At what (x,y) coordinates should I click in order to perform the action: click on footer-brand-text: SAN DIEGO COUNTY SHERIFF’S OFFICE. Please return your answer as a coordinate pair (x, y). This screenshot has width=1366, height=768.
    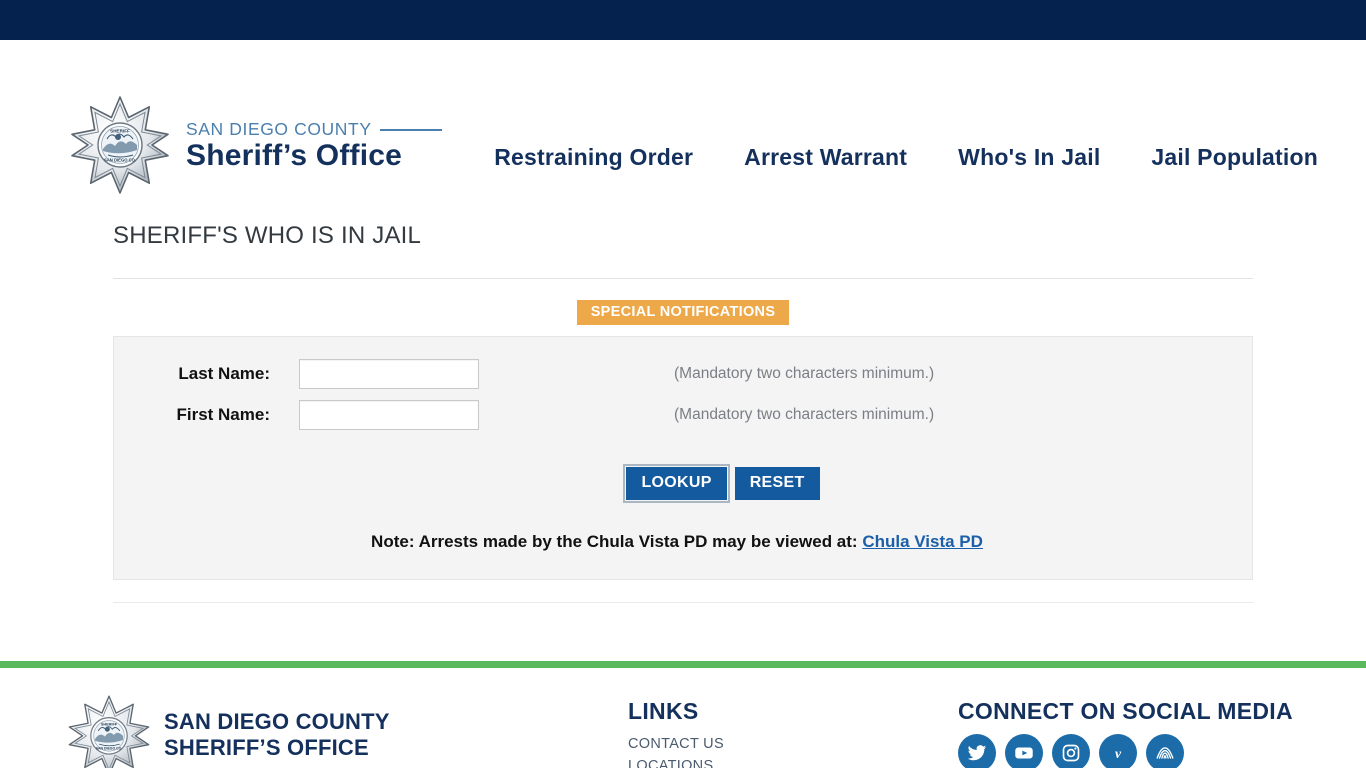
    Looking at the image, I should click on (277, 735).